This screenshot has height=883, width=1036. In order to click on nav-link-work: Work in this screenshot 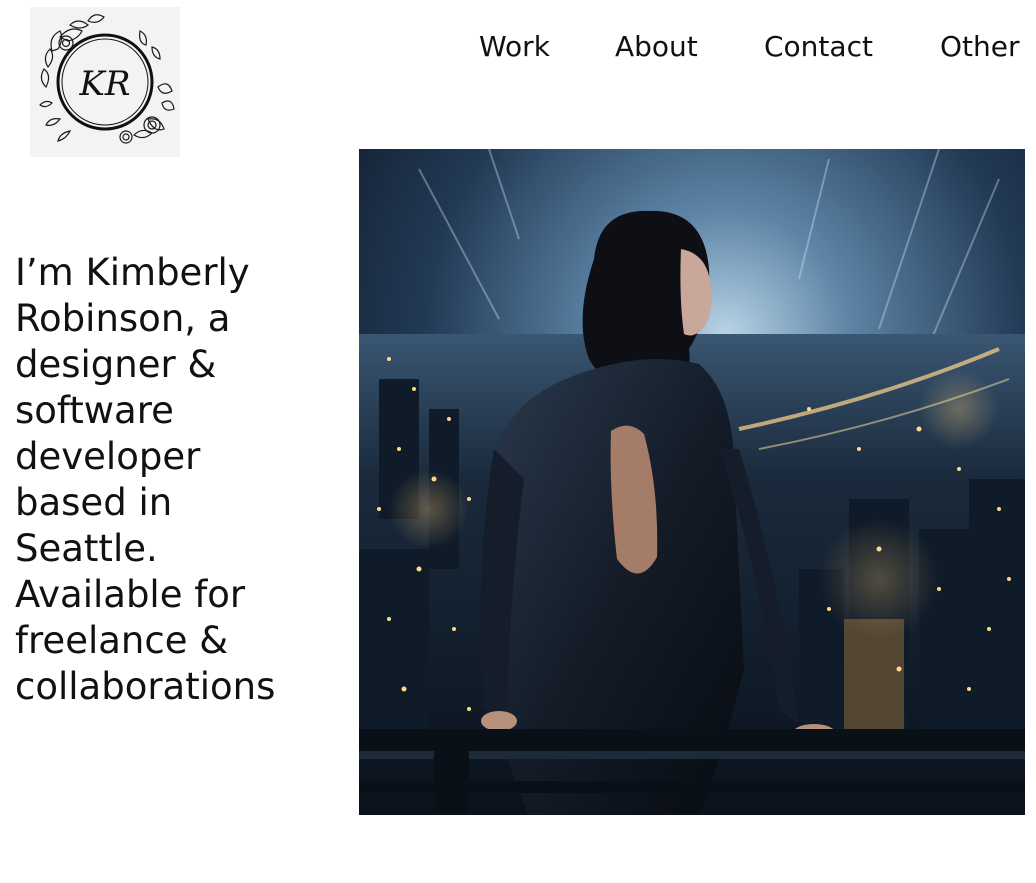, I will do `click(514, 47)`.